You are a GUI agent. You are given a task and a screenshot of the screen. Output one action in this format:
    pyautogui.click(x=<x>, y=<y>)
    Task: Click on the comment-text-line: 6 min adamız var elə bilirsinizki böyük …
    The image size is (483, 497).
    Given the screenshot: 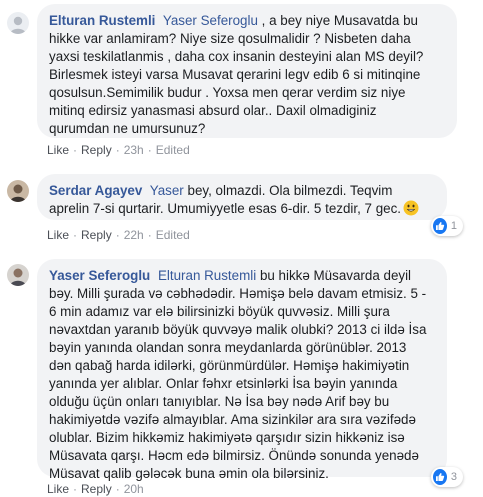 What is the action you would take?
    pyautogui.click(x=219, y=311)
    